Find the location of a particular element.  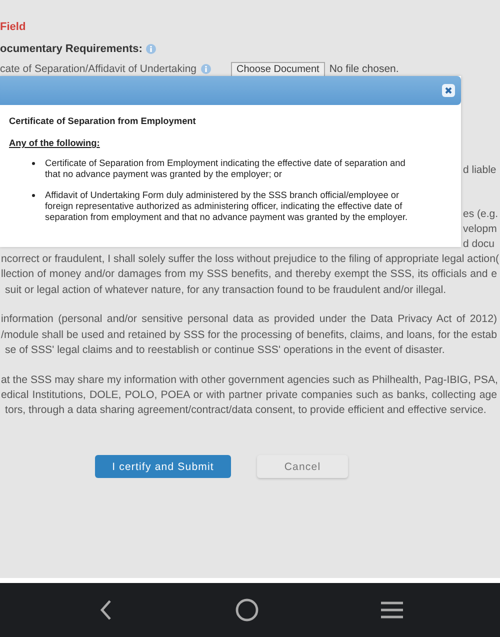

text-line: velopm is located at coordinates (480, 229).